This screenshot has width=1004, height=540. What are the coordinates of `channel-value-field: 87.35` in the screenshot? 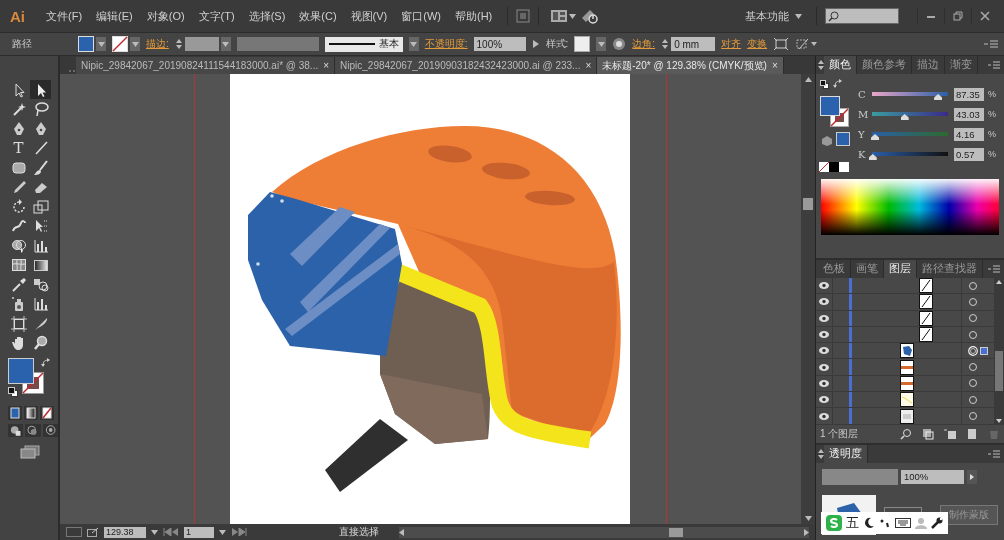 It's located at (969, 94).